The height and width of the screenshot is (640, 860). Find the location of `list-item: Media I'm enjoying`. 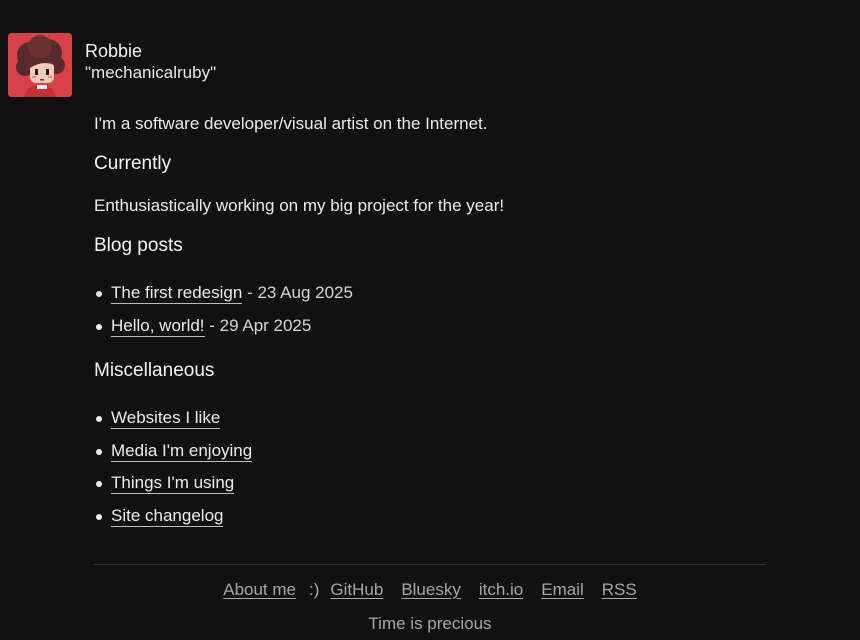

list-item: Media I'm enjoying is located at coordinates (173, 457).